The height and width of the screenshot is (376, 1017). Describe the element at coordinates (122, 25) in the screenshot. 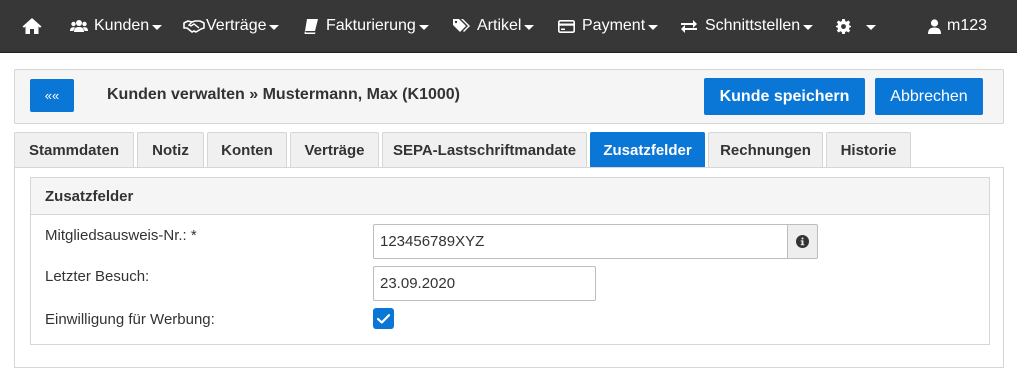

I see `nav-kunden-label: Kunden` at that location.